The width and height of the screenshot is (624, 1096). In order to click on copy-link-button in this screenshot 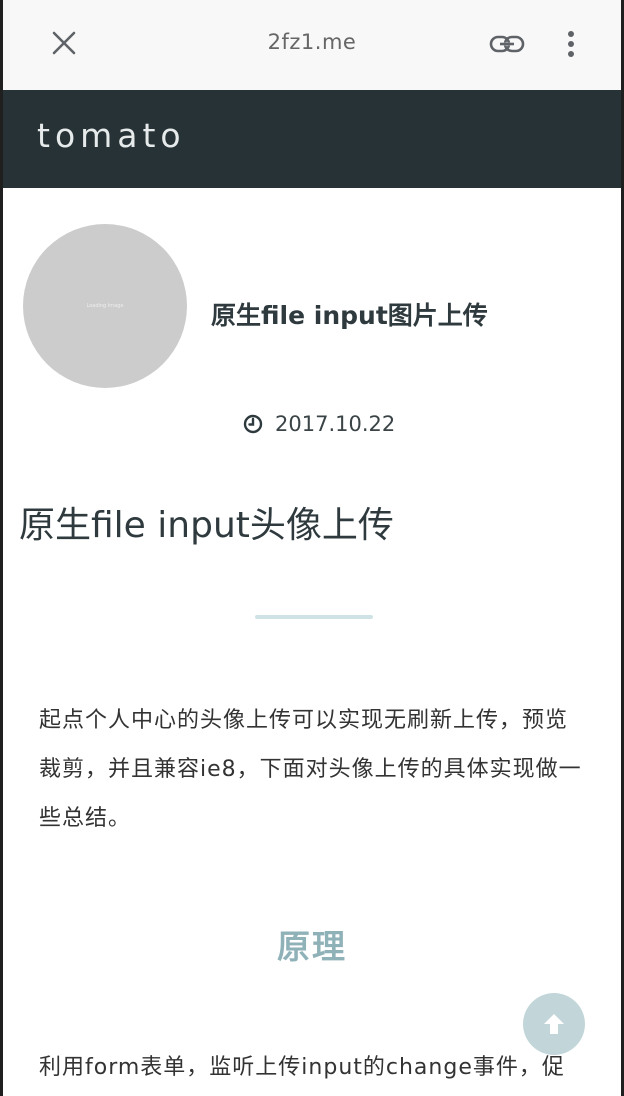, I will do `click(507, 44)`.